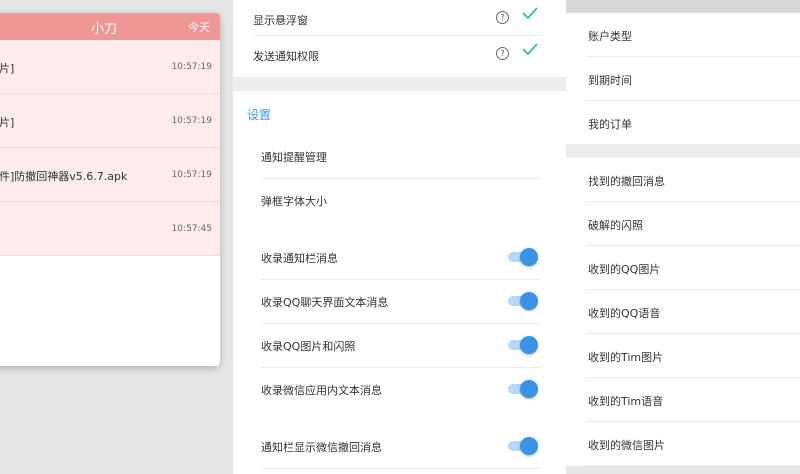  I want to click on permission-row-notify: 发送通知权限 ?, so click(397, 56).